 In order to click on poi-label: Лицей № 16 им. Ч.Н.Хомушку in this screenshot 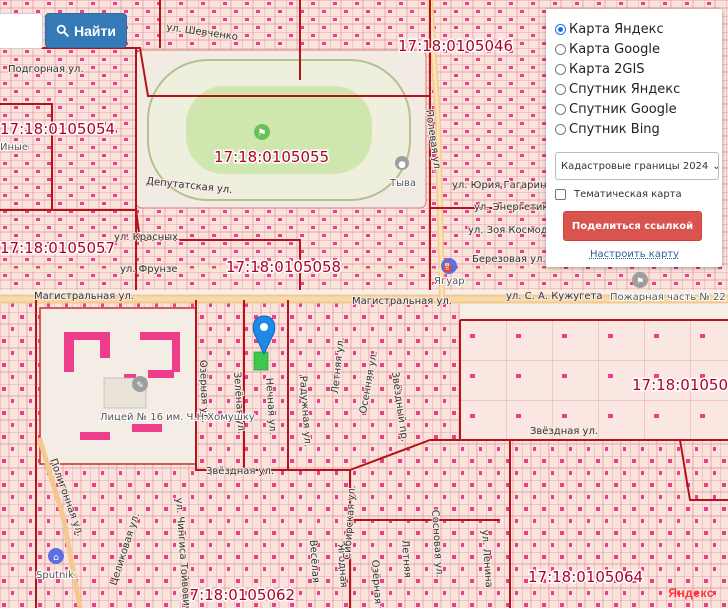, I will do `click(177, 417)`.